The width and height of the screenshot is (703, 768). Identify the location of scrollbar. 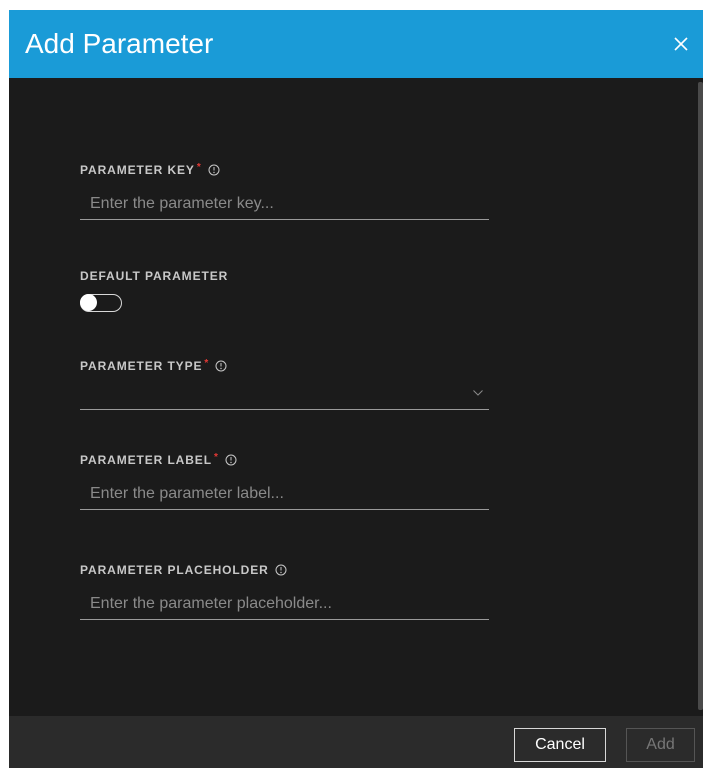
(700, 396).